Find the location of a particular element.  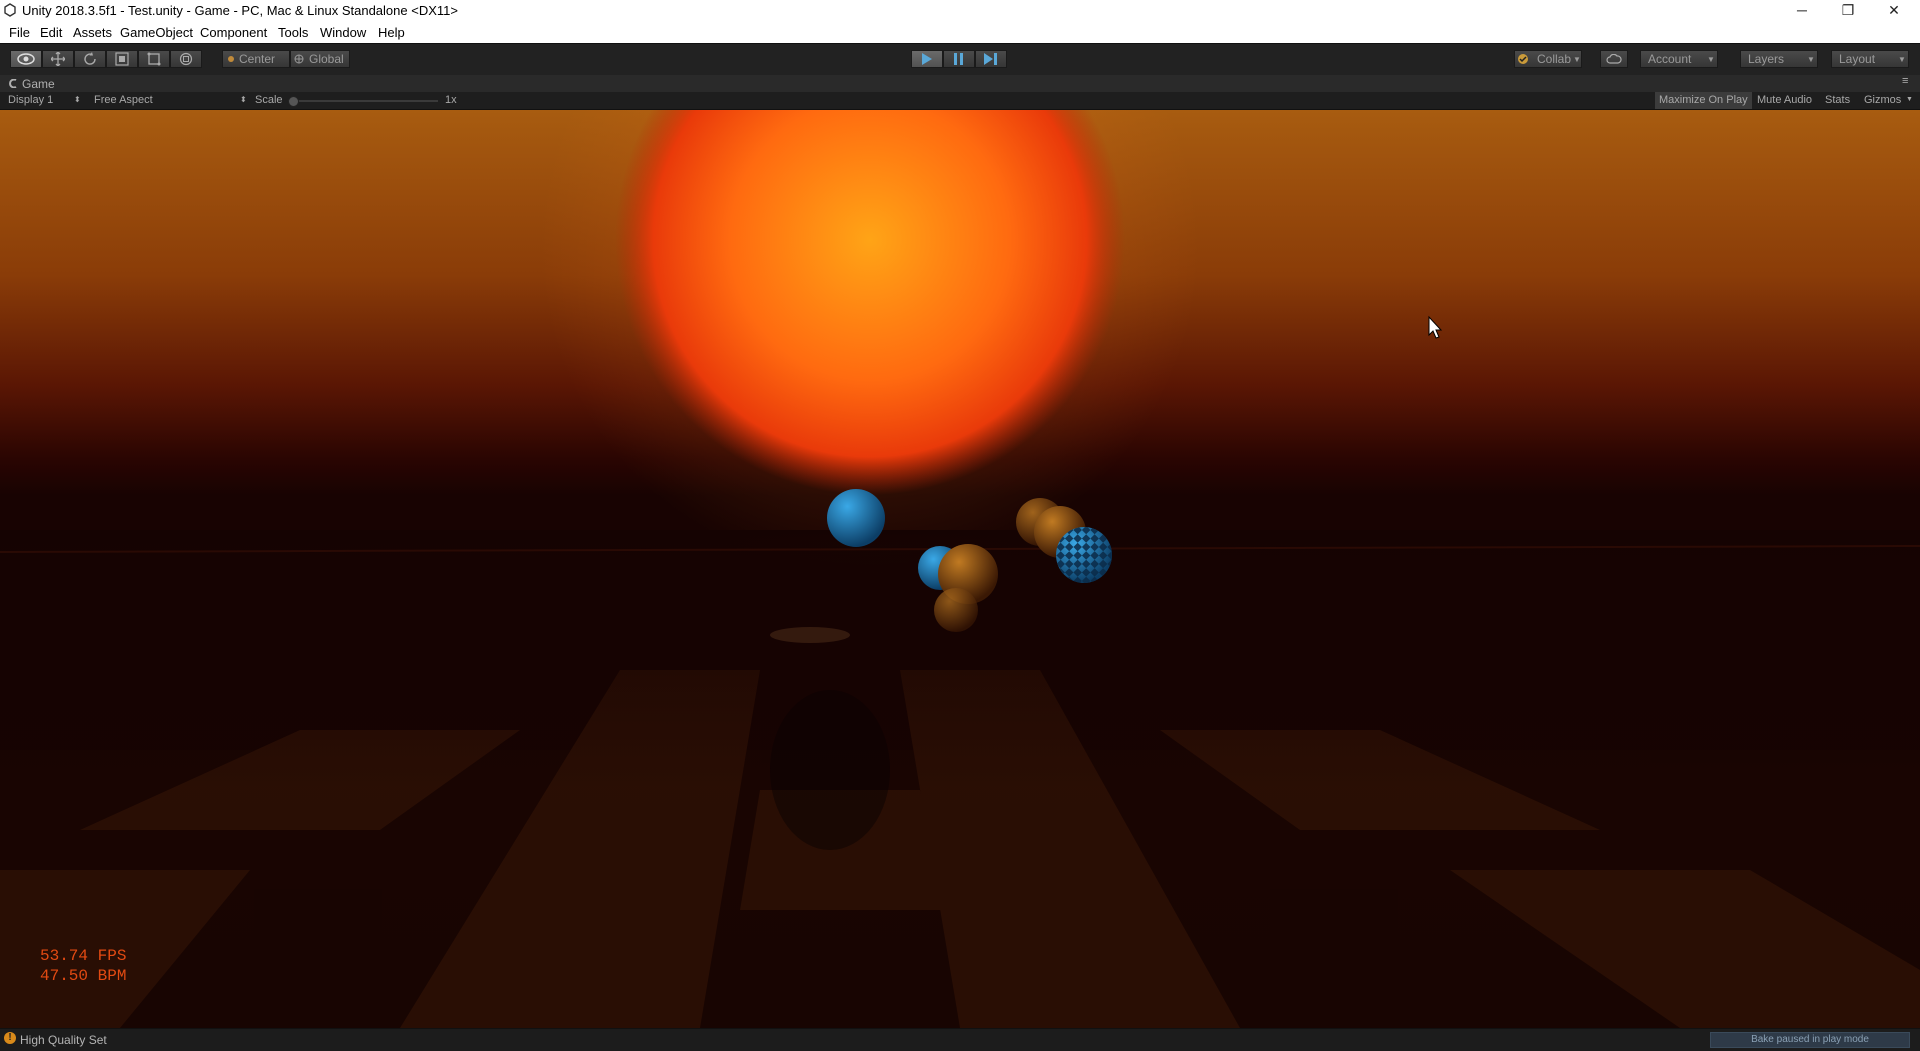

move-arrows-icon is located at coordinates (58, 59).